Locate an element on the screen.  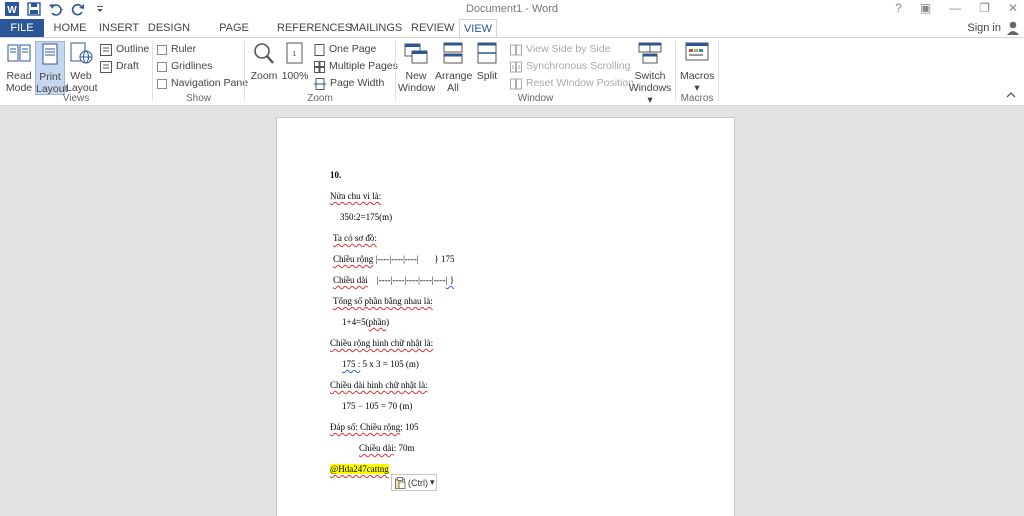
zoom-button: Zoom is located at coordinates (264, 61).